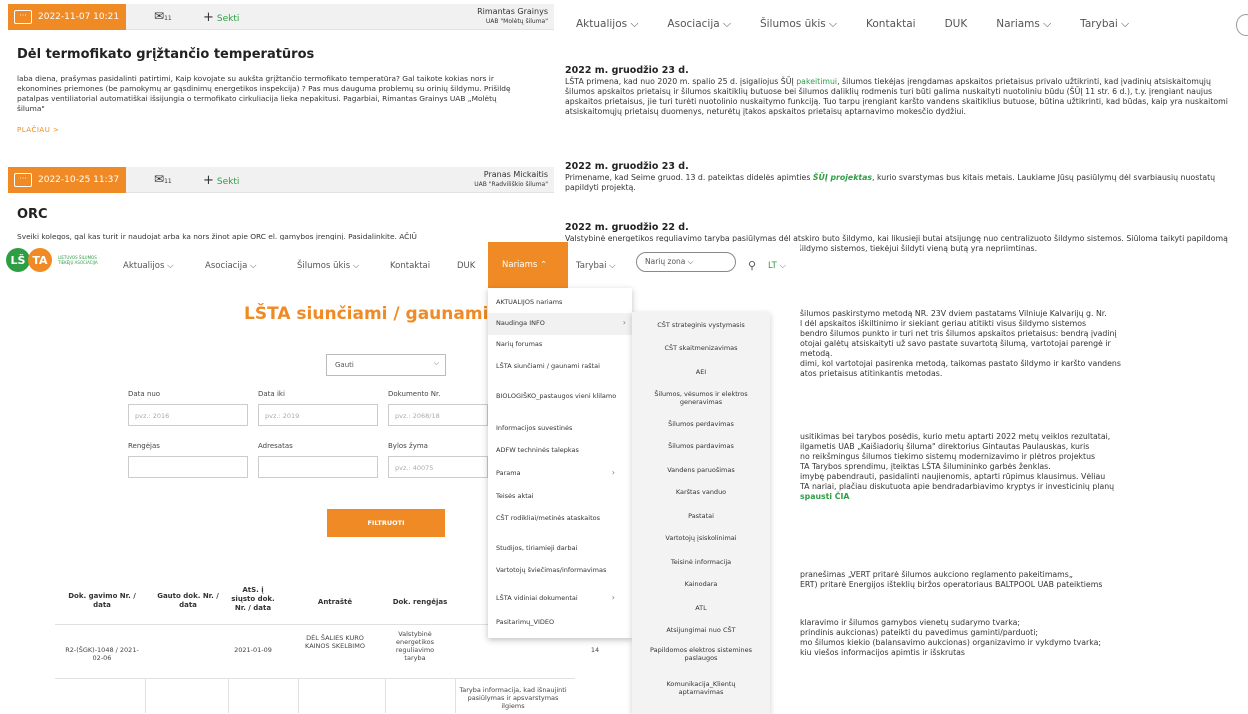 The image size is (1248, 714). I want to click on submenu-item: Papildomos elektros sistemines paslaugos, so click(701, 654).